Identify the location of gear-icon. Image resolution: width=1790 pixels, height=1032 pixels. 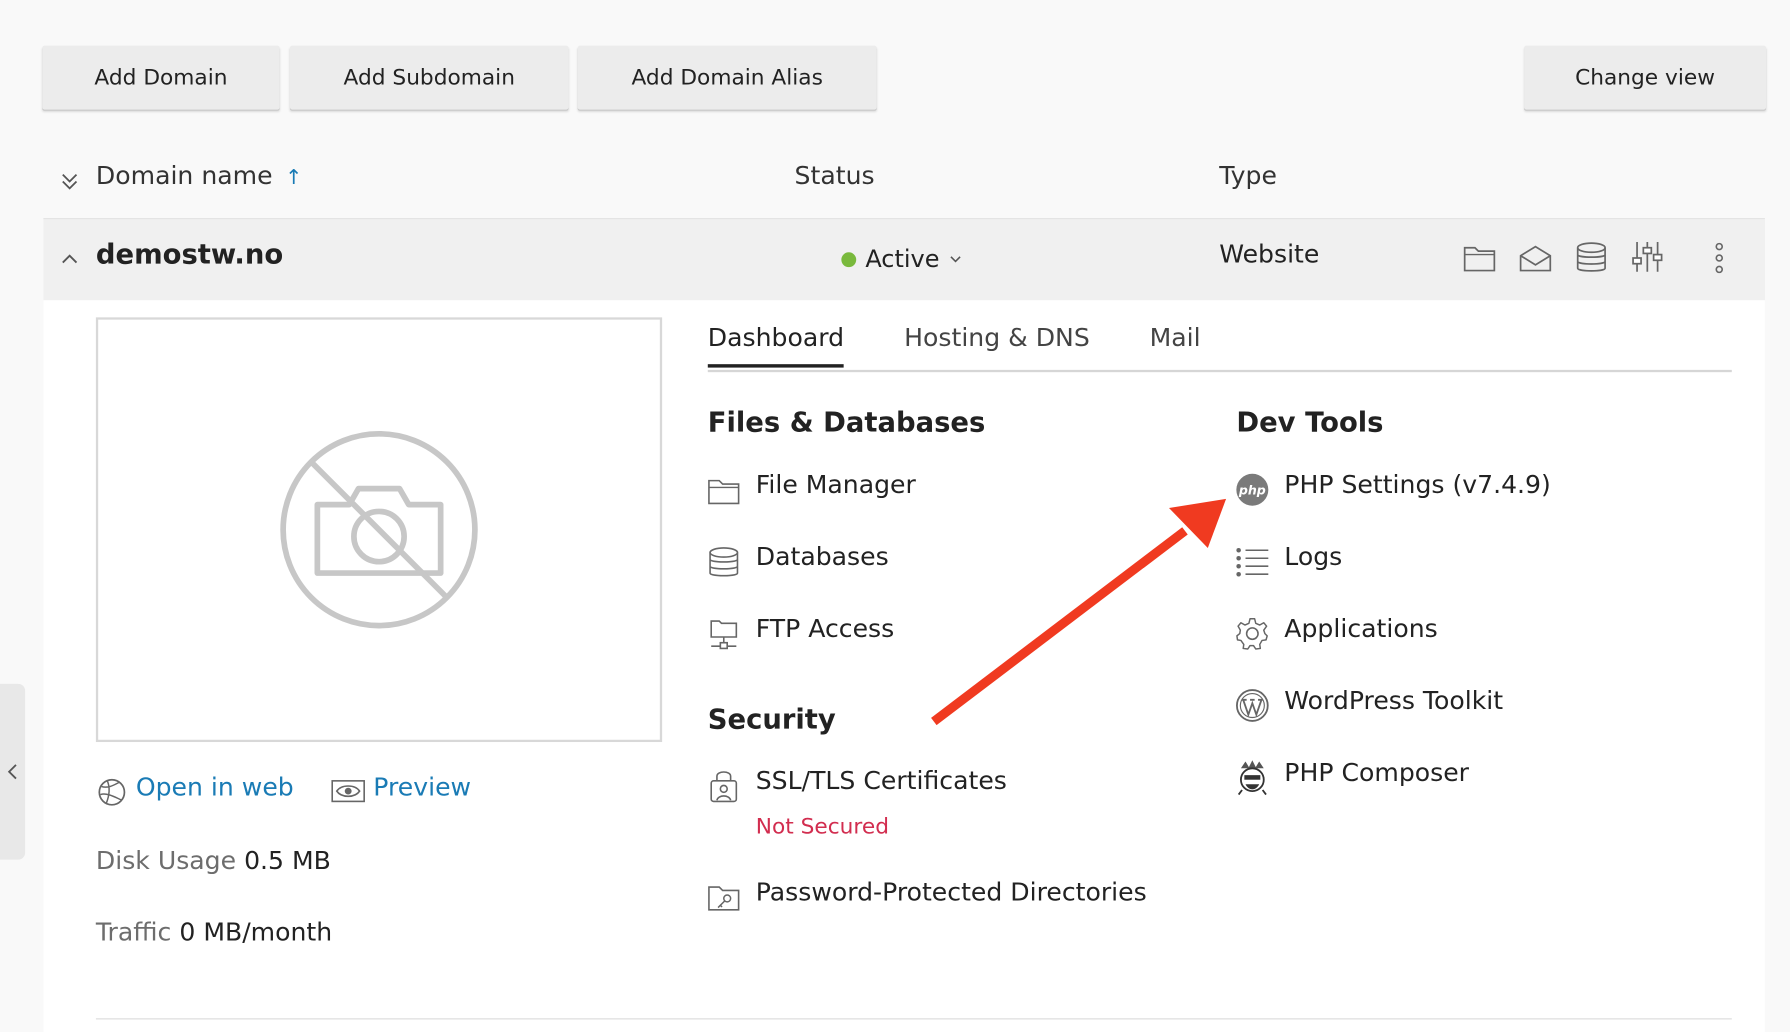
(1252, 633).